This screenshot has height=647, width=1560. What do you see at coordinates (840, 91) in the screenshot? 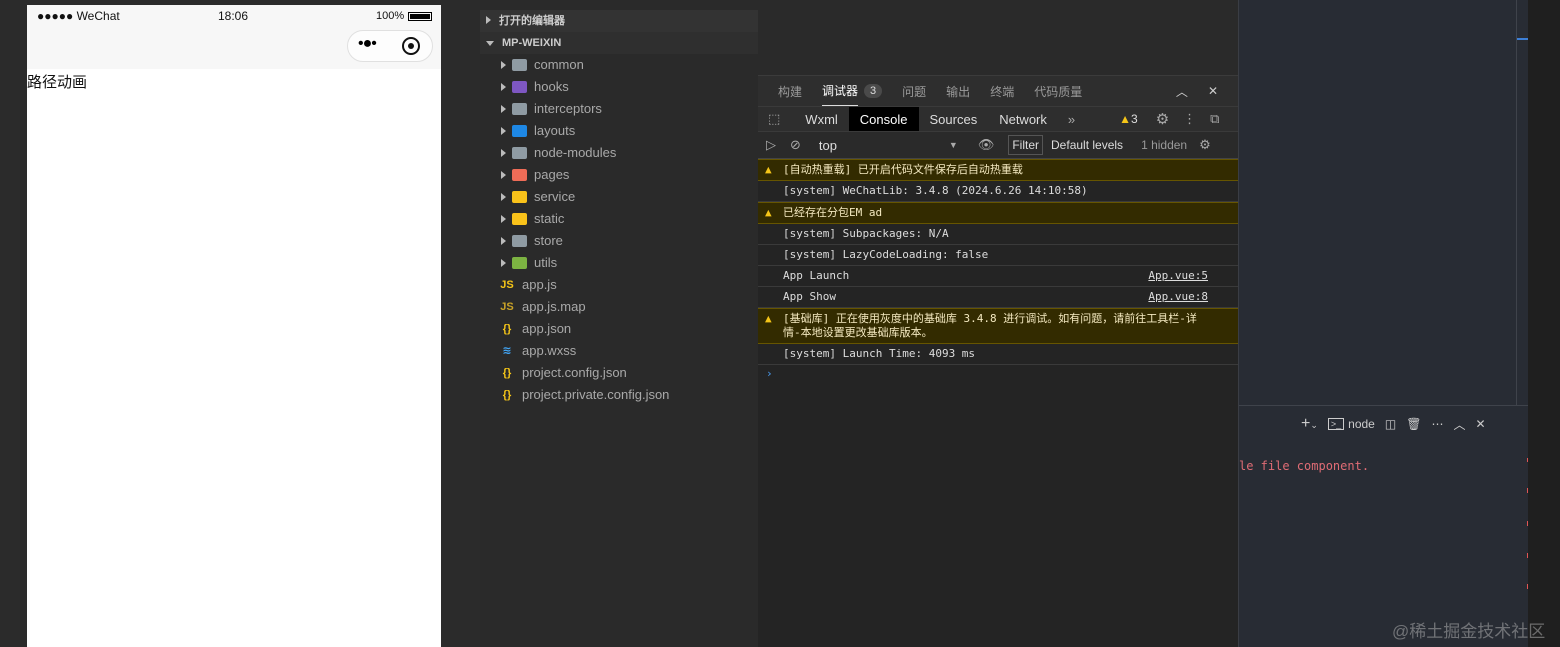
I see `tab-1: 调试器` at bounding box center [840, 91].